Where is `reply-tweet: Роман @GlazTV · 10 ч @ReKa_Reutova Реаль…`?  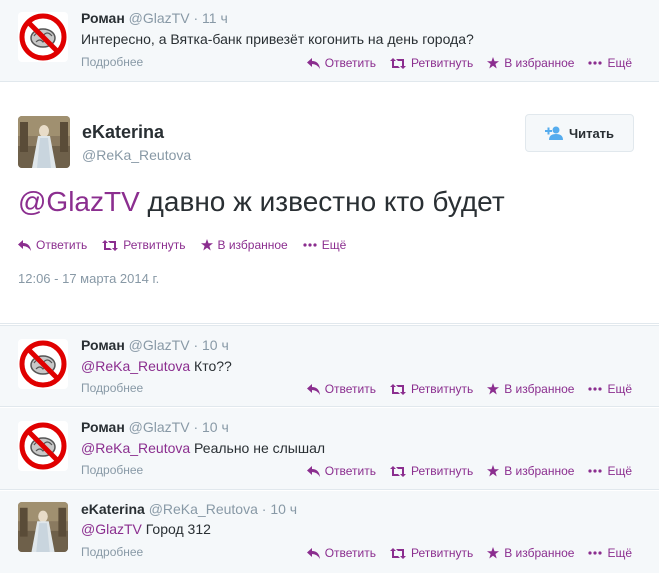
reply-tweet: Роман @GlazTV · 10 ч @ReKa_Reutova Реаль… is located at coordinates (329, 449).